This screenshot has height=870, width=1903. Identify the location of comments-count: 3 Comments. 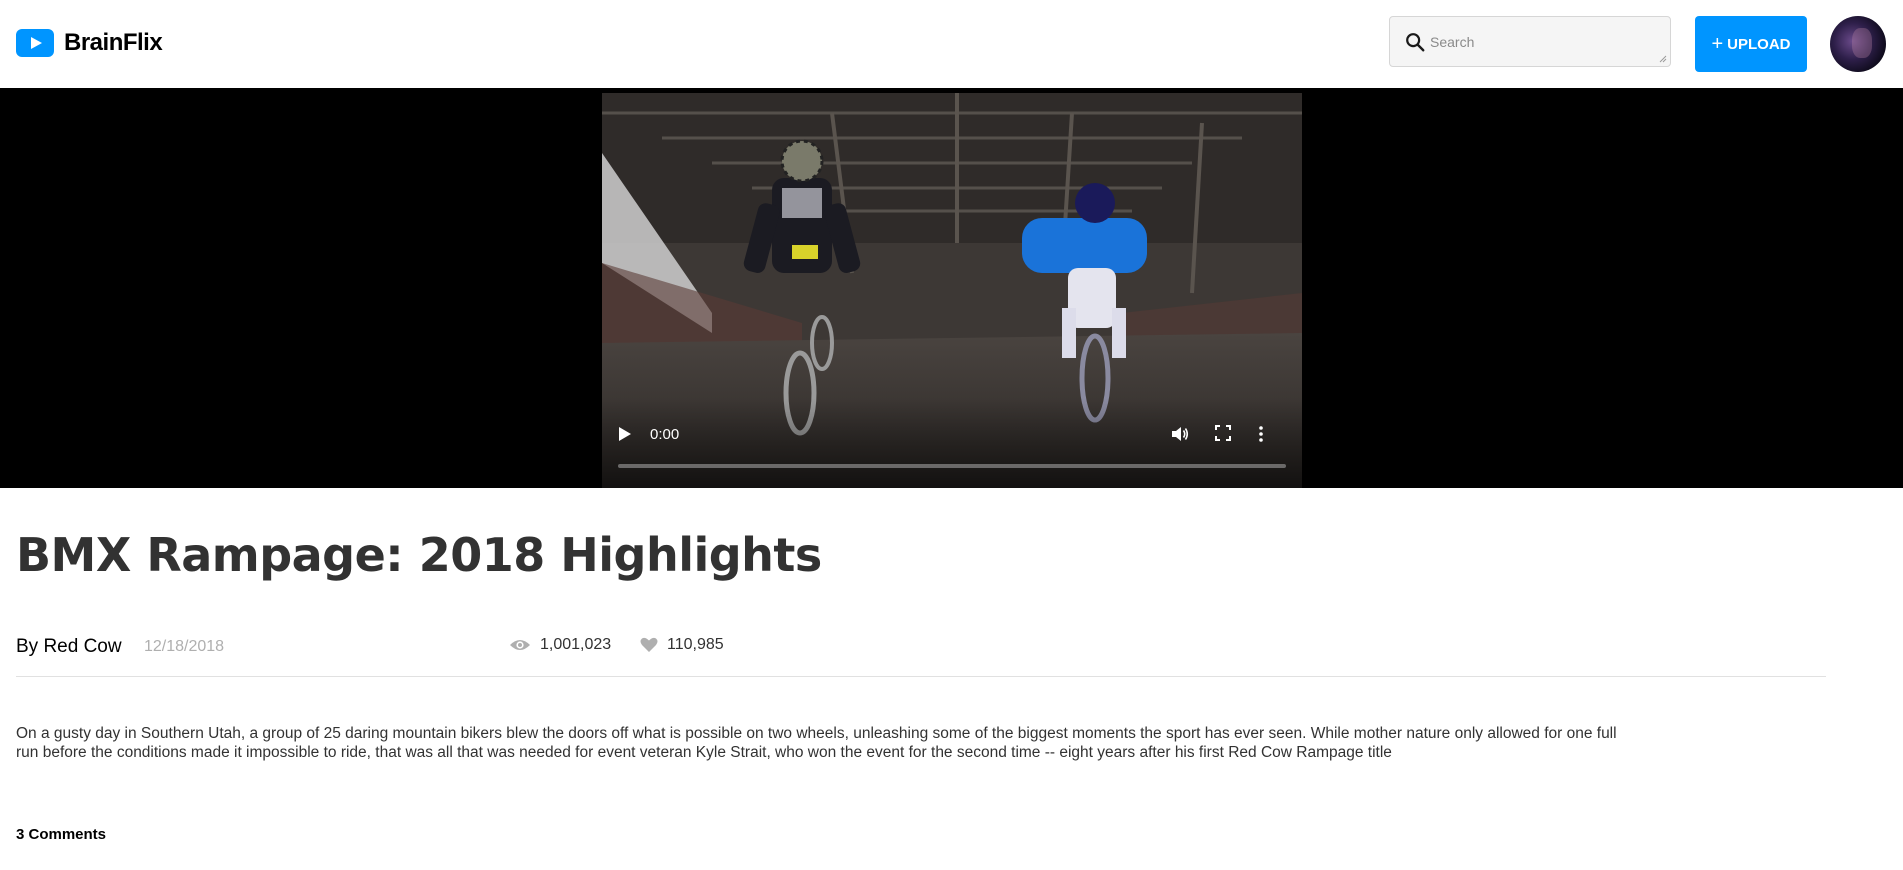
(61, 834).